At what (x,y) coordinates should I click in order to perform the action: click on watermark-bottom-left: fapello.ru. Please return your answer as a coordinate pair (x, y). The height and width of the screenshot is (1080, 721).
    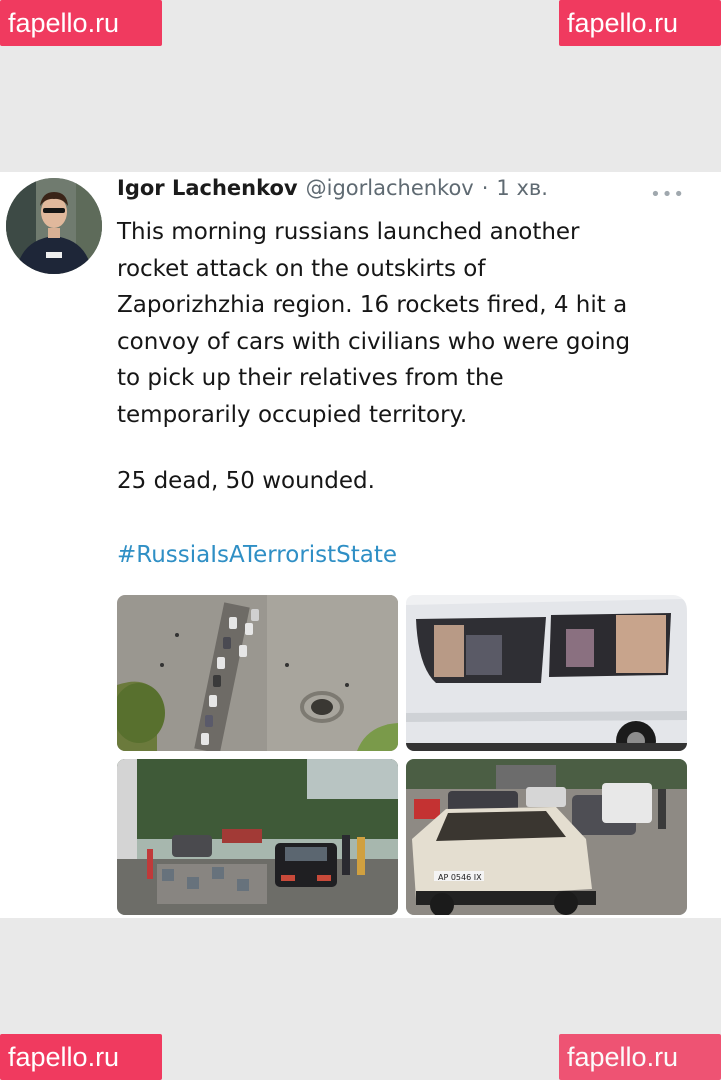
    Looking at the image, I should click on (81, 1057).